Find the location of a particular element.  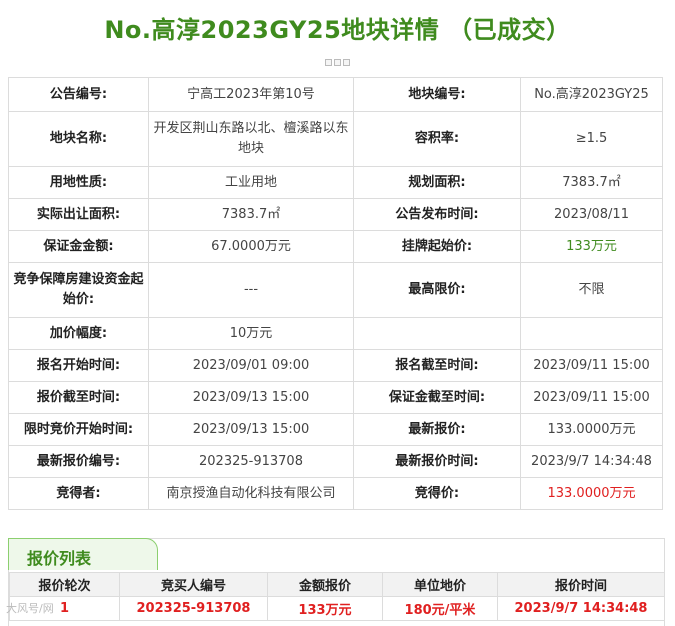

bid-end-value: 2023/09/13 15:00 is located at coordinates (251, 397).